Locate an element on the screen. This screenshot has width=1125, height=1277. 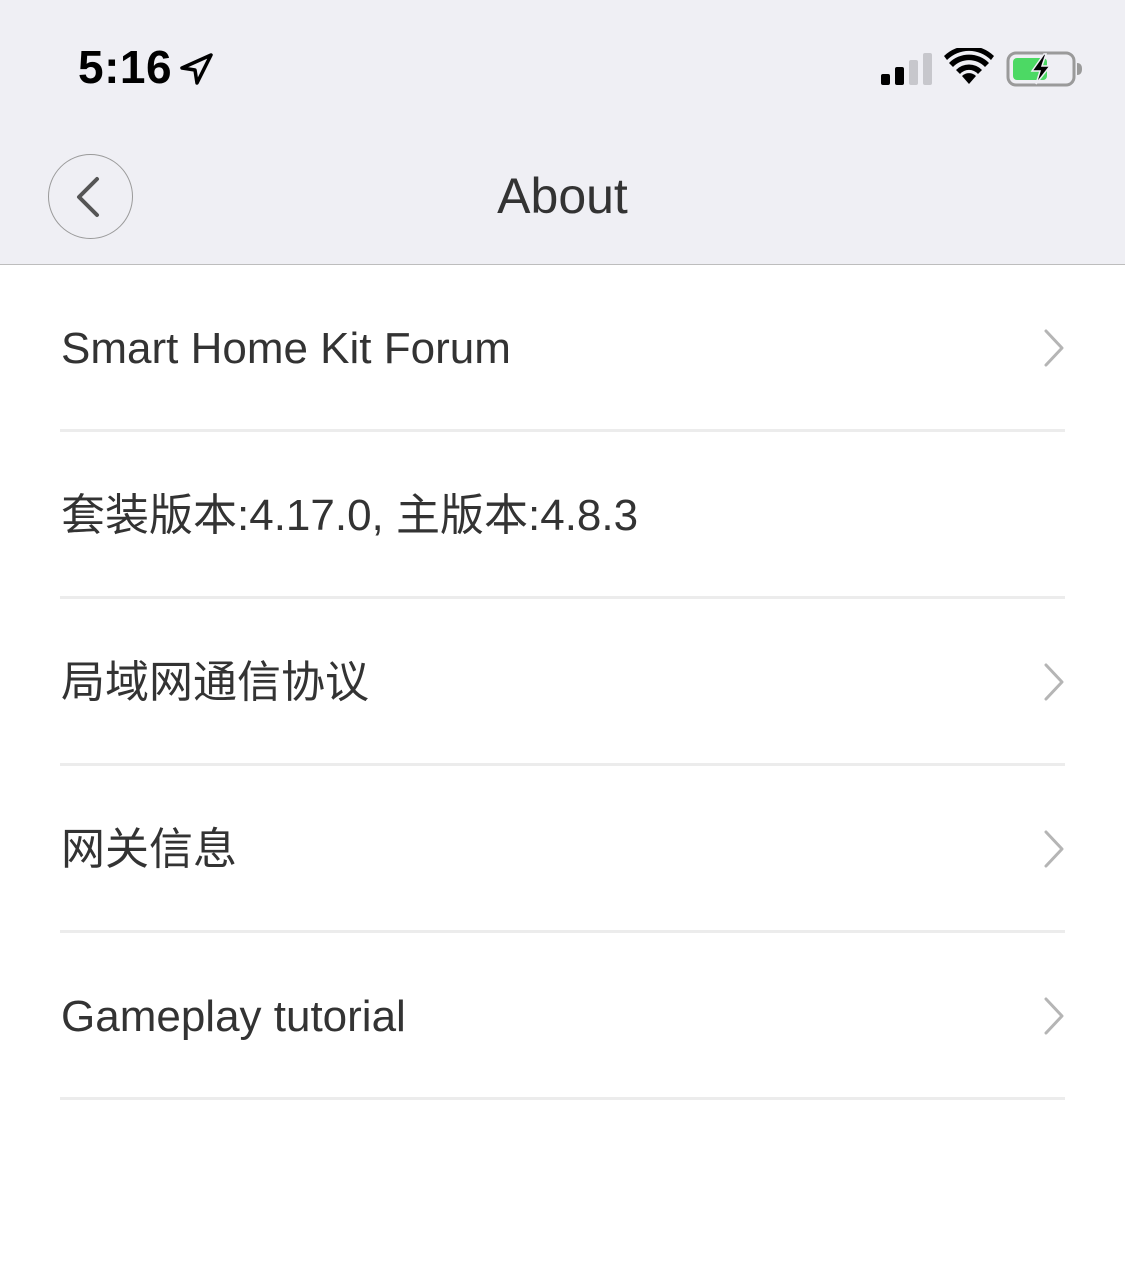
nav-bar: About is located at coordinates (562, 200).